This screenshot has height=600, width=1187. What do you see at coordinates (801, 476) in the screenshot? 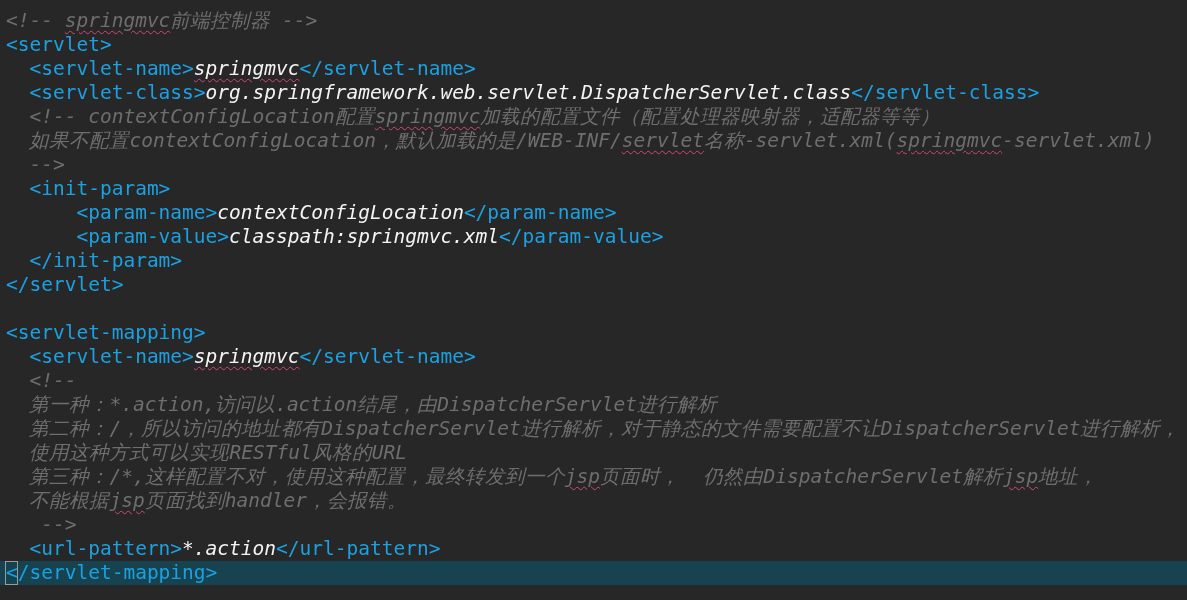
I see `code-comment: 页面时， 仍然由DispatcherServlet解析` at bounding box center [801, 476].